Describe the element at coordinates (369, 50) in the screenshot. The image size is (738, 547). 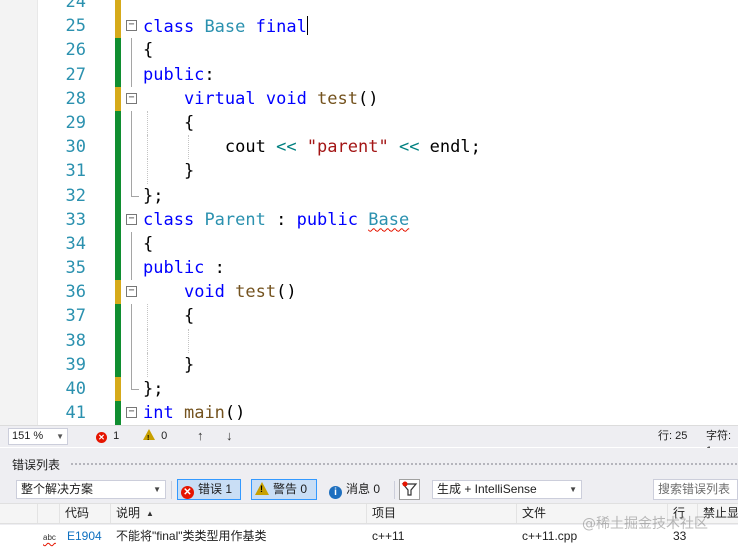
I see `code-line: 26 {` at that location.